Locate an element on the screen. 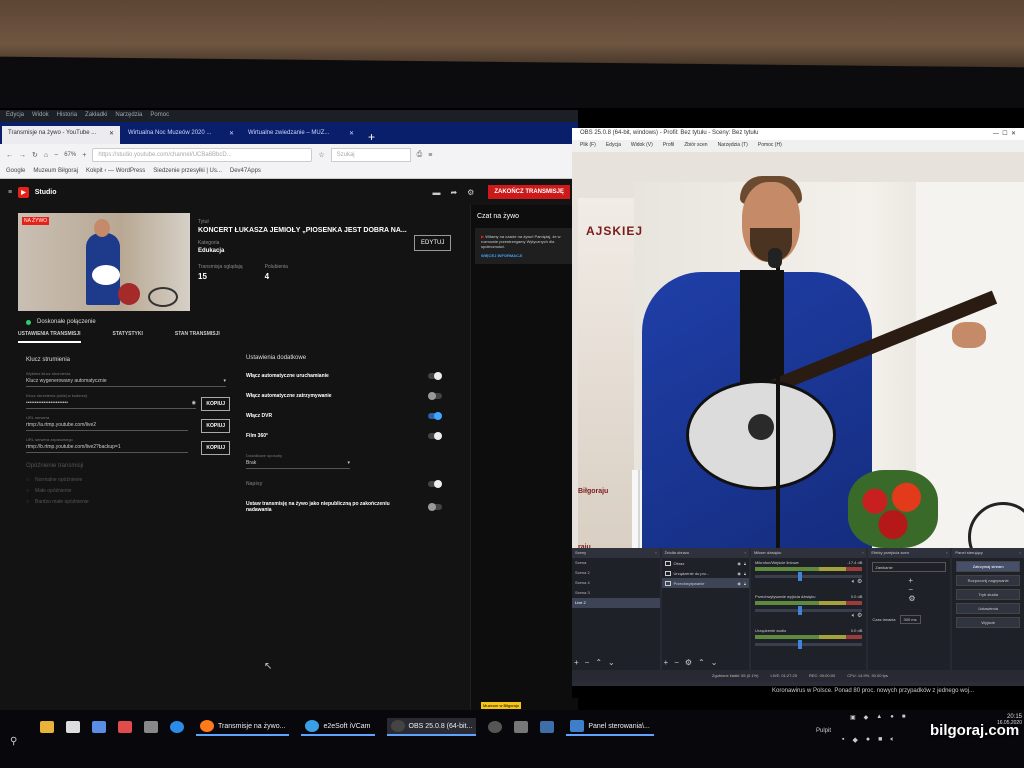 Image resolution: width=1024 pixels, height=768 pixels. transition-select: Zanikanie is located at coordinates (909, 567).